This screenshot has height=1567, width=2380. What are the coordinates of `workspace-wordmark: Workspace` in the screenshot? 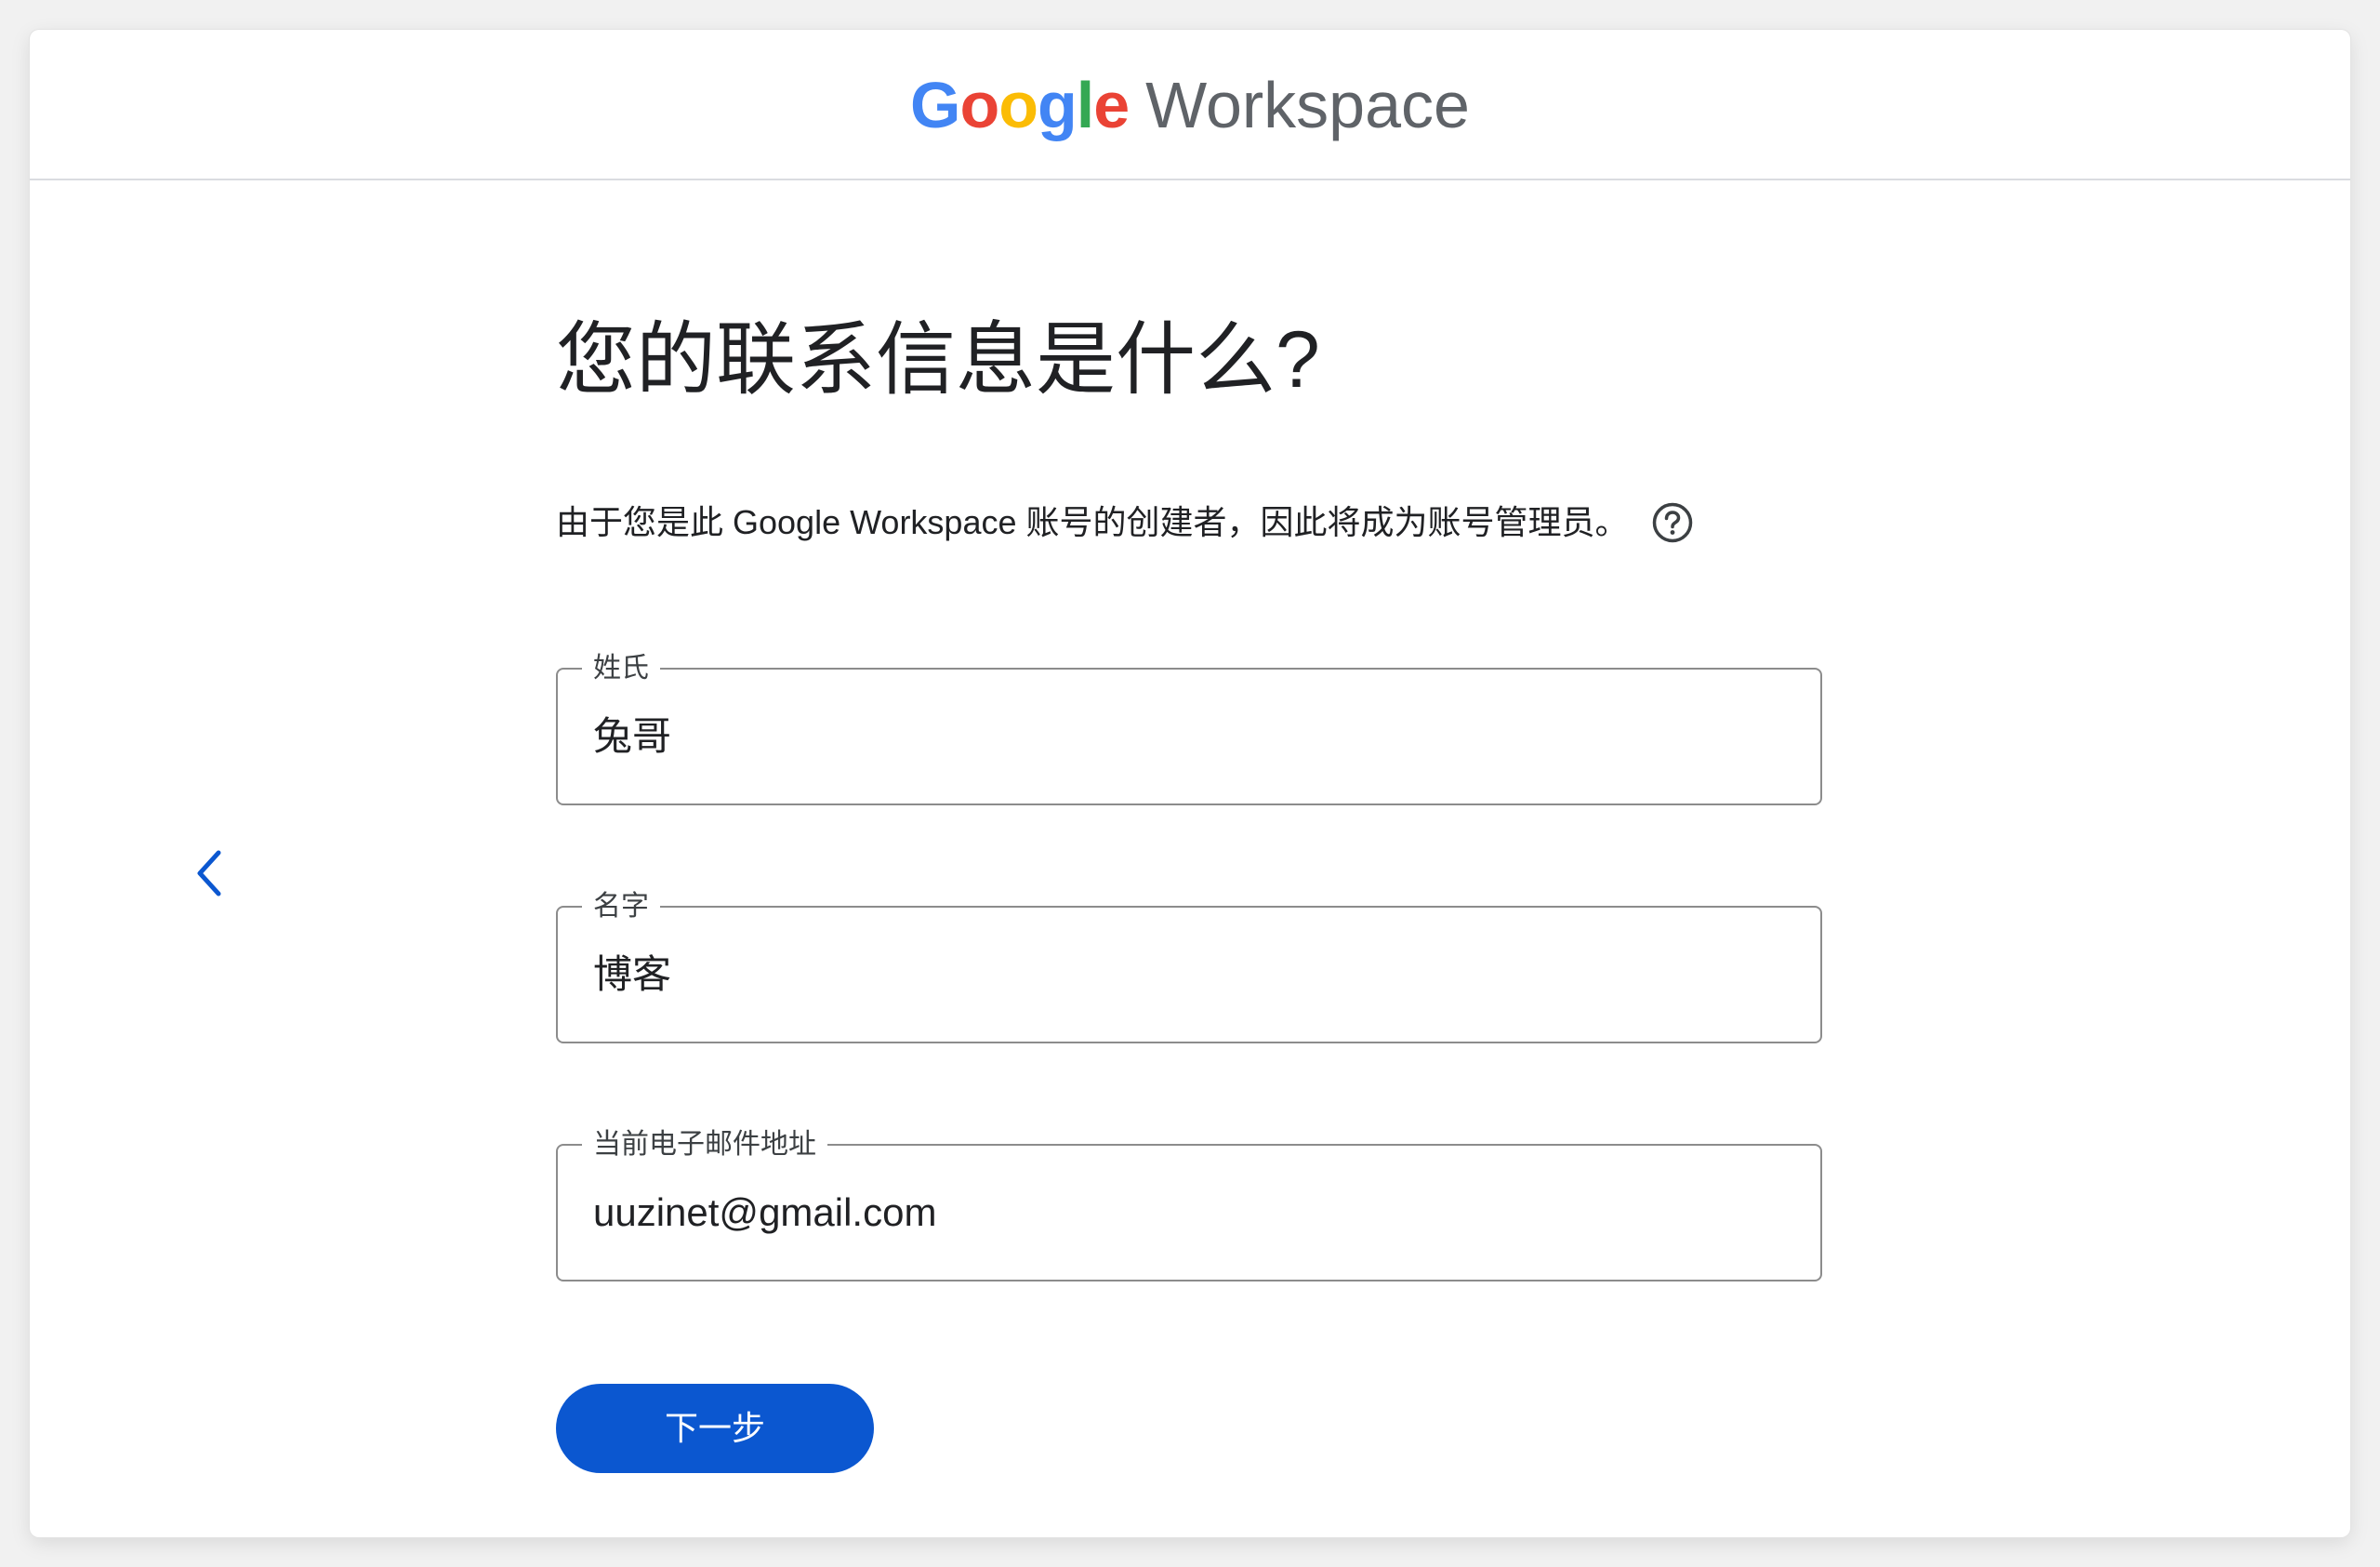 It's located at (1307, 105).